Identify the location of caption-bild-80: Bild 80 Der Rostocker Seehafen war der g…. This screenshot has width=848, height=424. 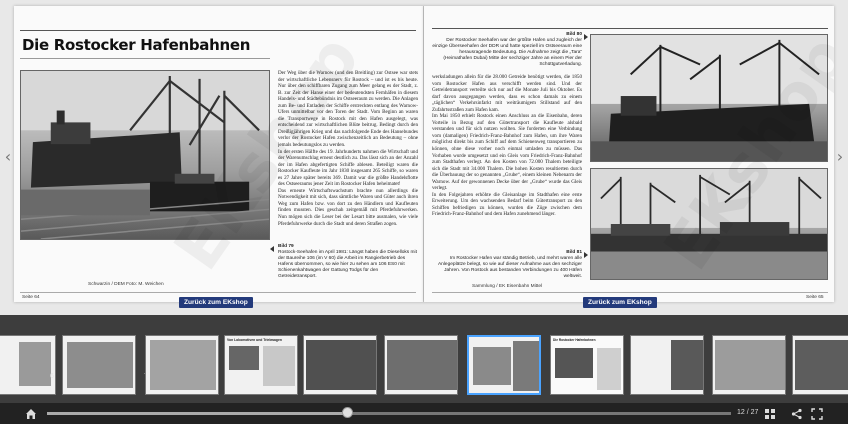
(507, 50).